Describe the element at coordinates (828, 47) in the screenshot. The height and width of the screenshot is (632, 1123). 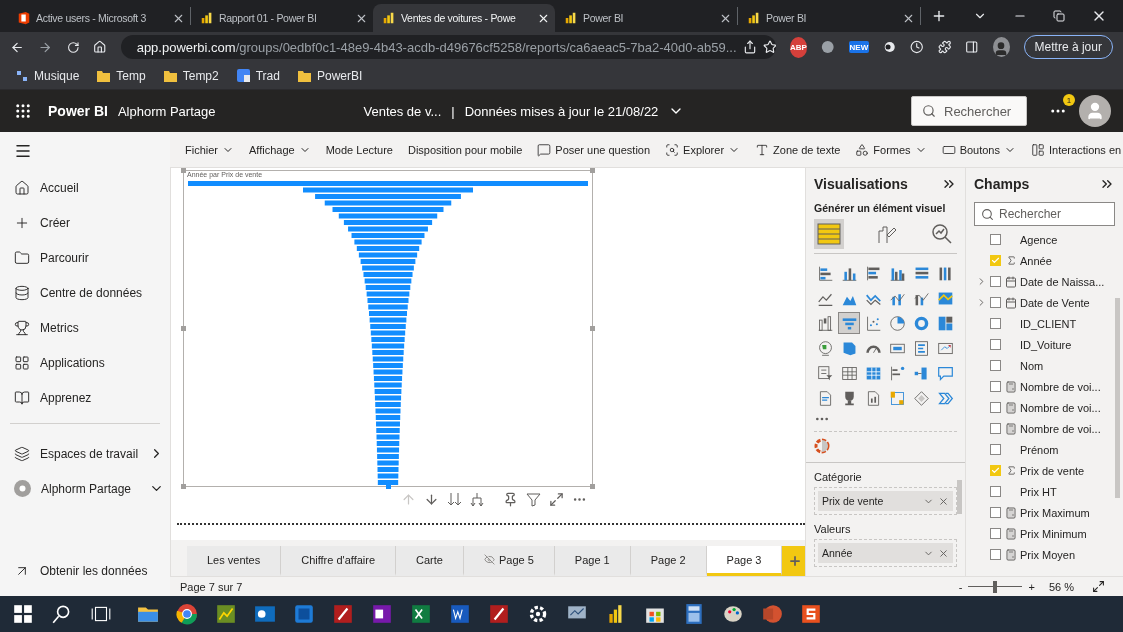
I see `extension-icon` at that location.